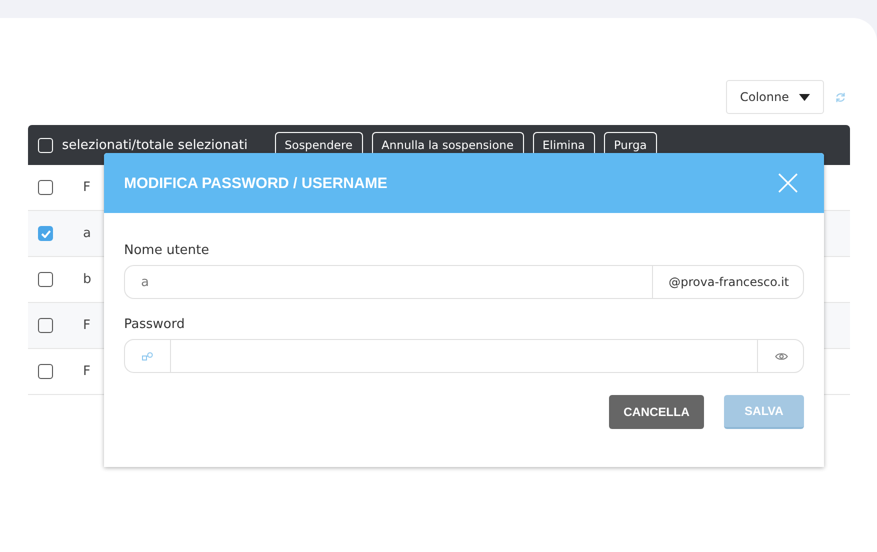 The width and height of the screenshot is (877, 552). What do you see at coordinates (147, 356) in the screenshot?
I see `key-icon` at bounding box center [147, 356].